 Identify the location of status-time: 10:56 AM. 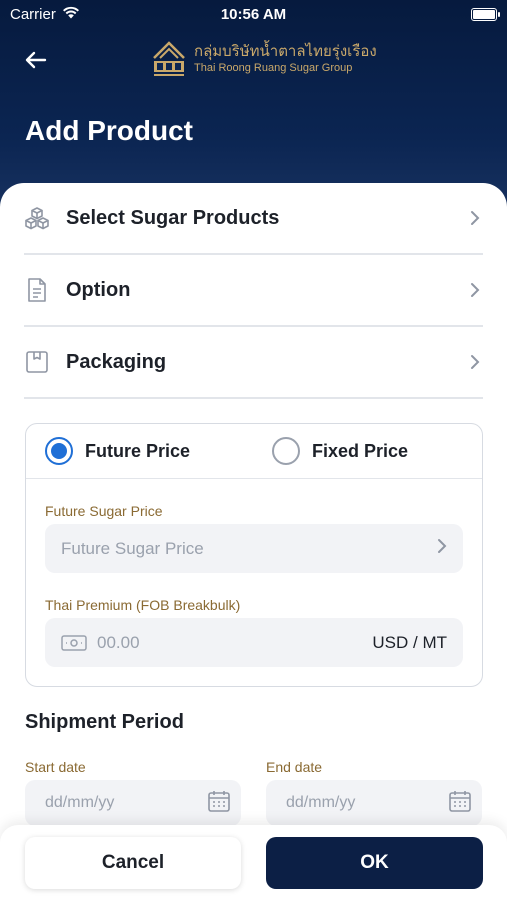
(253, 14).